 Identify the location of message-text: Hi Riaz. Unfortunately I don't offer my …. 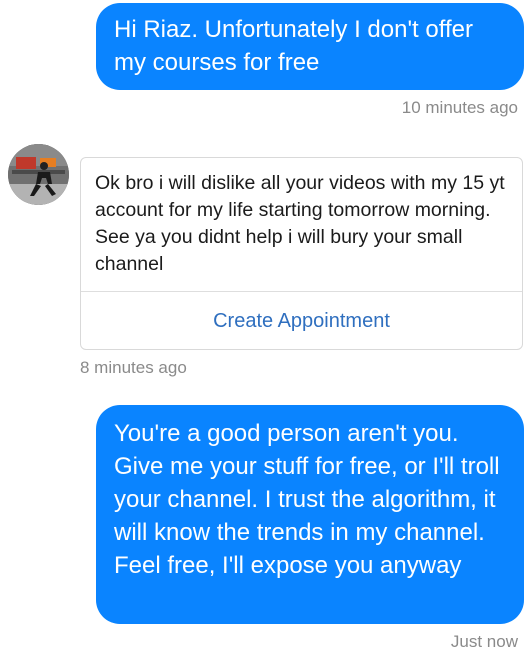
(293, 46).